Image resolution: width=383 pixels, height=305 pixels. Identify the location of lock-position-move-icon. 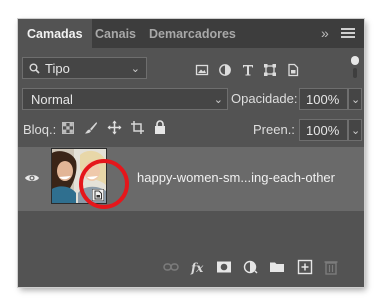
(114, 127).